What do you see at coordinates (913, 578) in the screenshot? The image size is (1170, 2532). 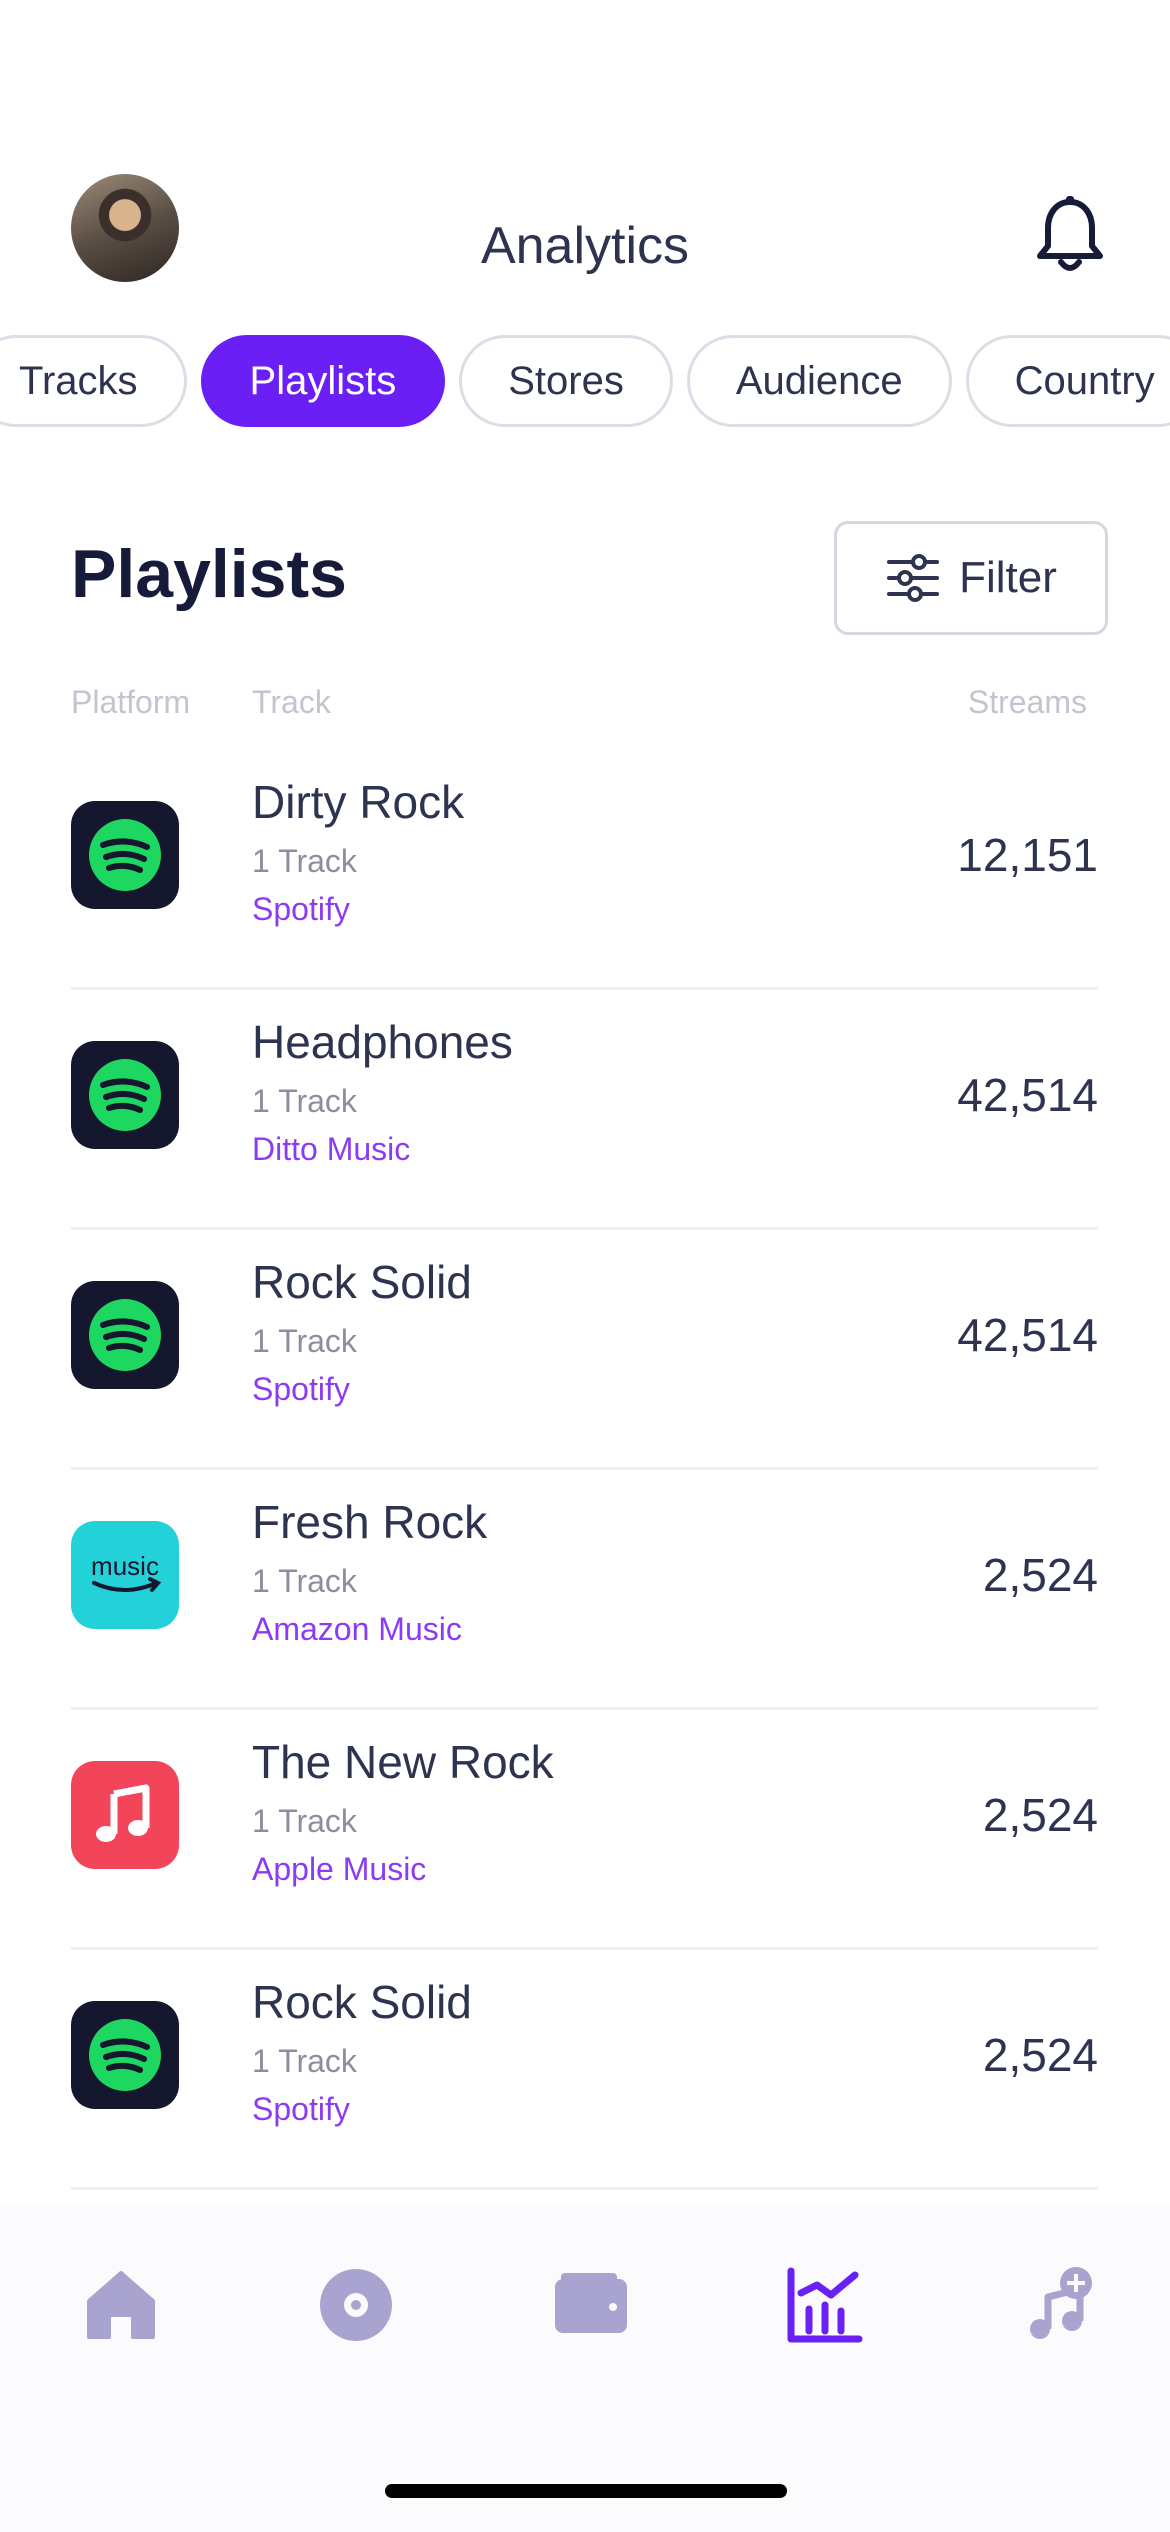 I see `sliders-icon` at bounding box center [913, 578].